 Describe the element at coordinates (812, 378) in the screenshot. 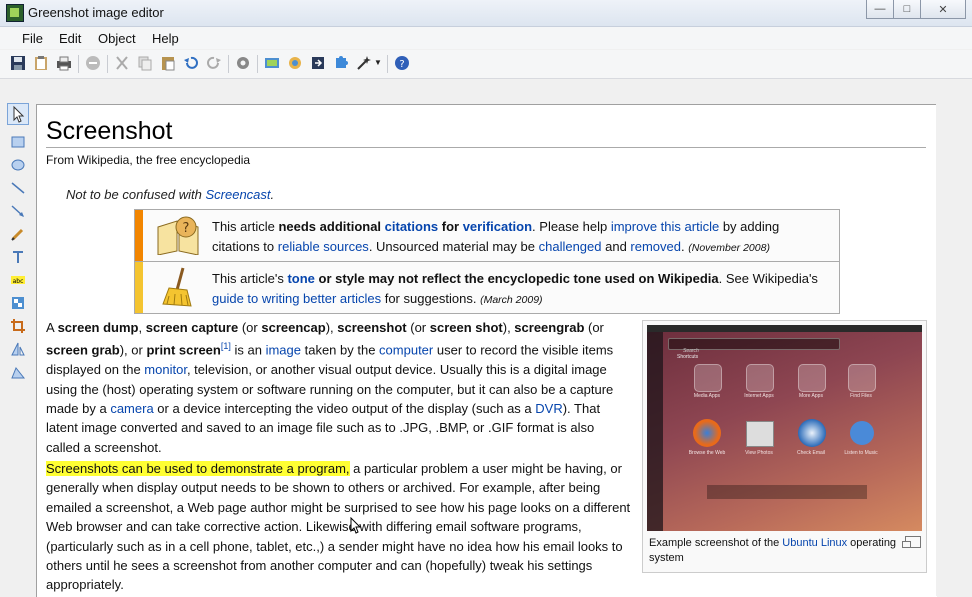

I see `more-apps-icon` at that location.